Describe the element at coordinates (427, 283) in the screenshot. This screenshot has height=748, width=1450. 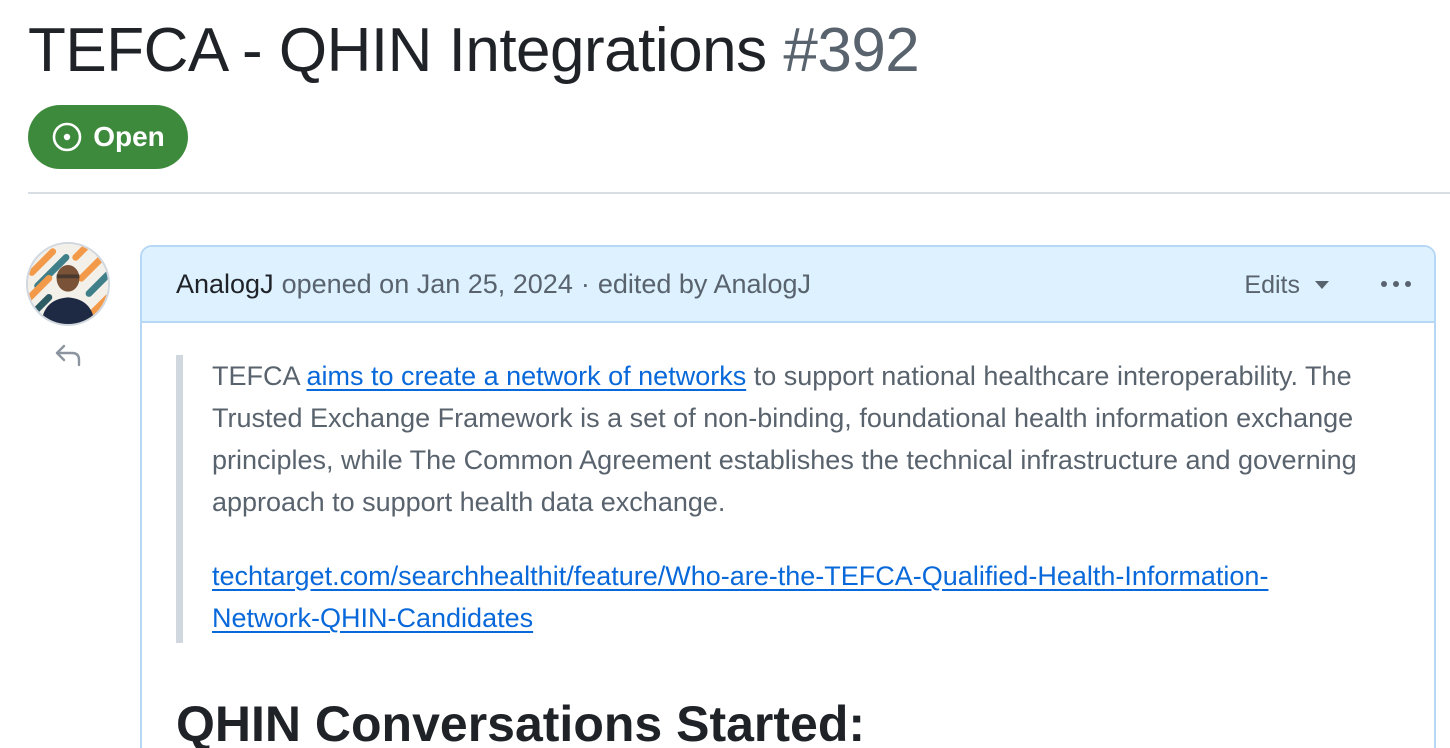
I see `comment-opened-text: opened on Jan 25, 2024` at that location.